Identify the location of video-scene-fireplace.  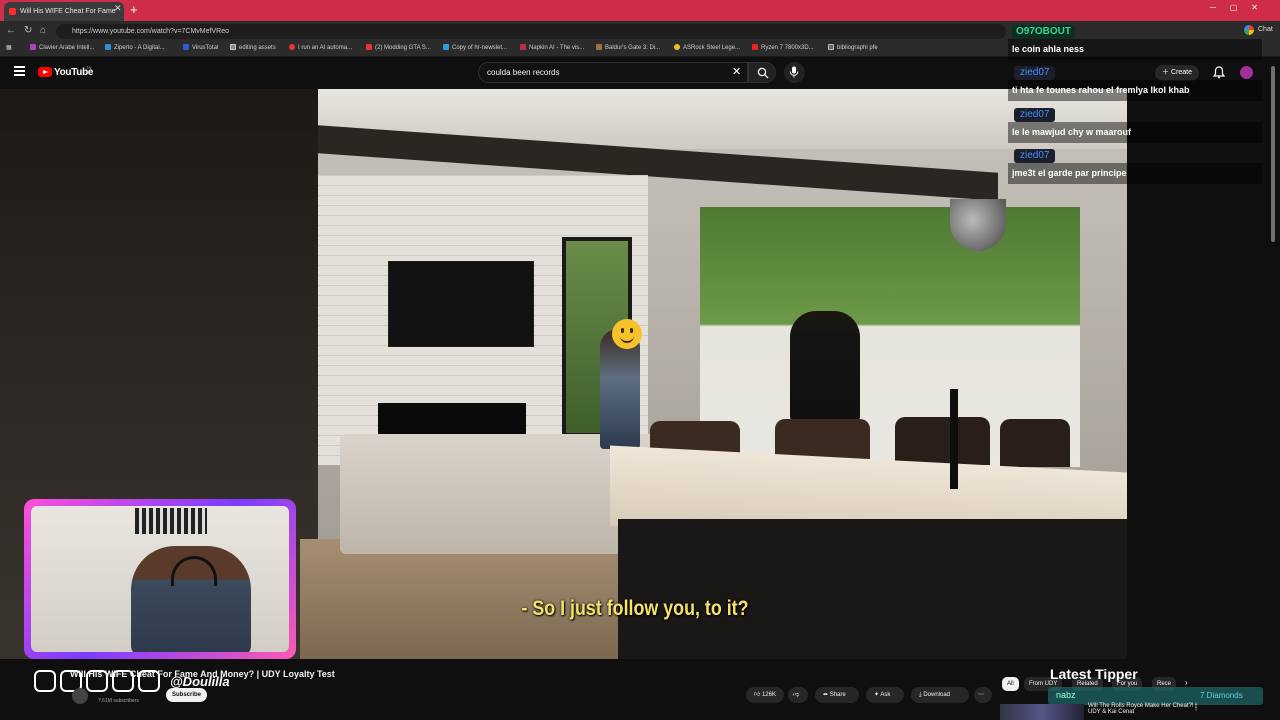
(452, 419).